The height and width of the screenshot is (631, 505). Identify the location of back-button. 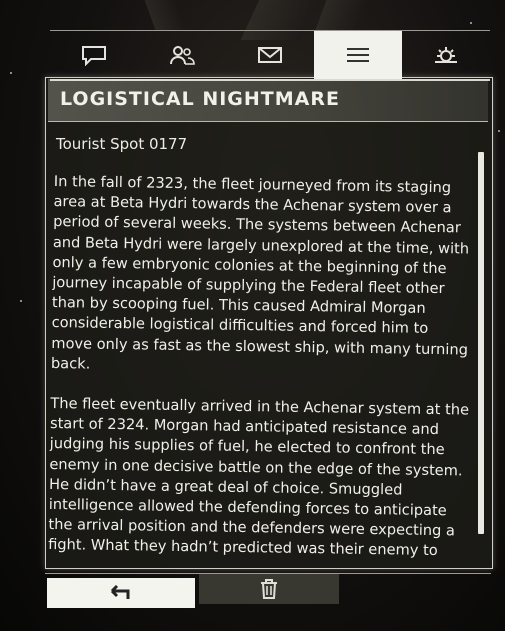
(121, 593).